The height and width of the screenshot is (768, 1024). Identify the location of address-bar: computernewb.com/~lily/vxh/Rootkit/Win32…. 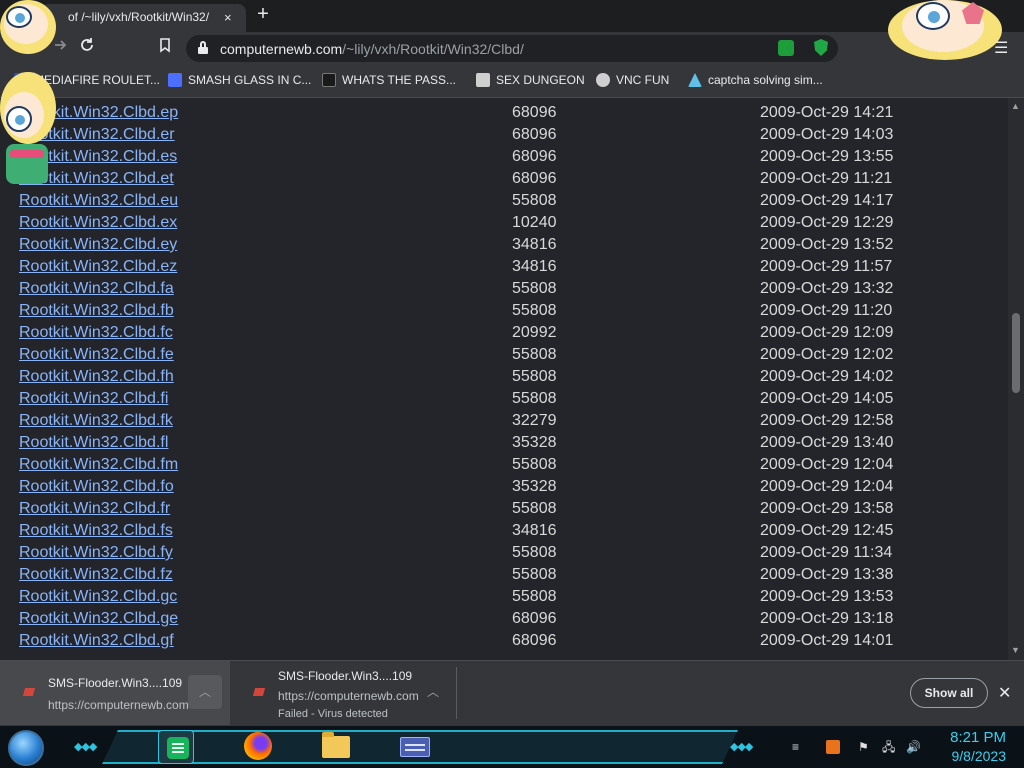
(512, 48).